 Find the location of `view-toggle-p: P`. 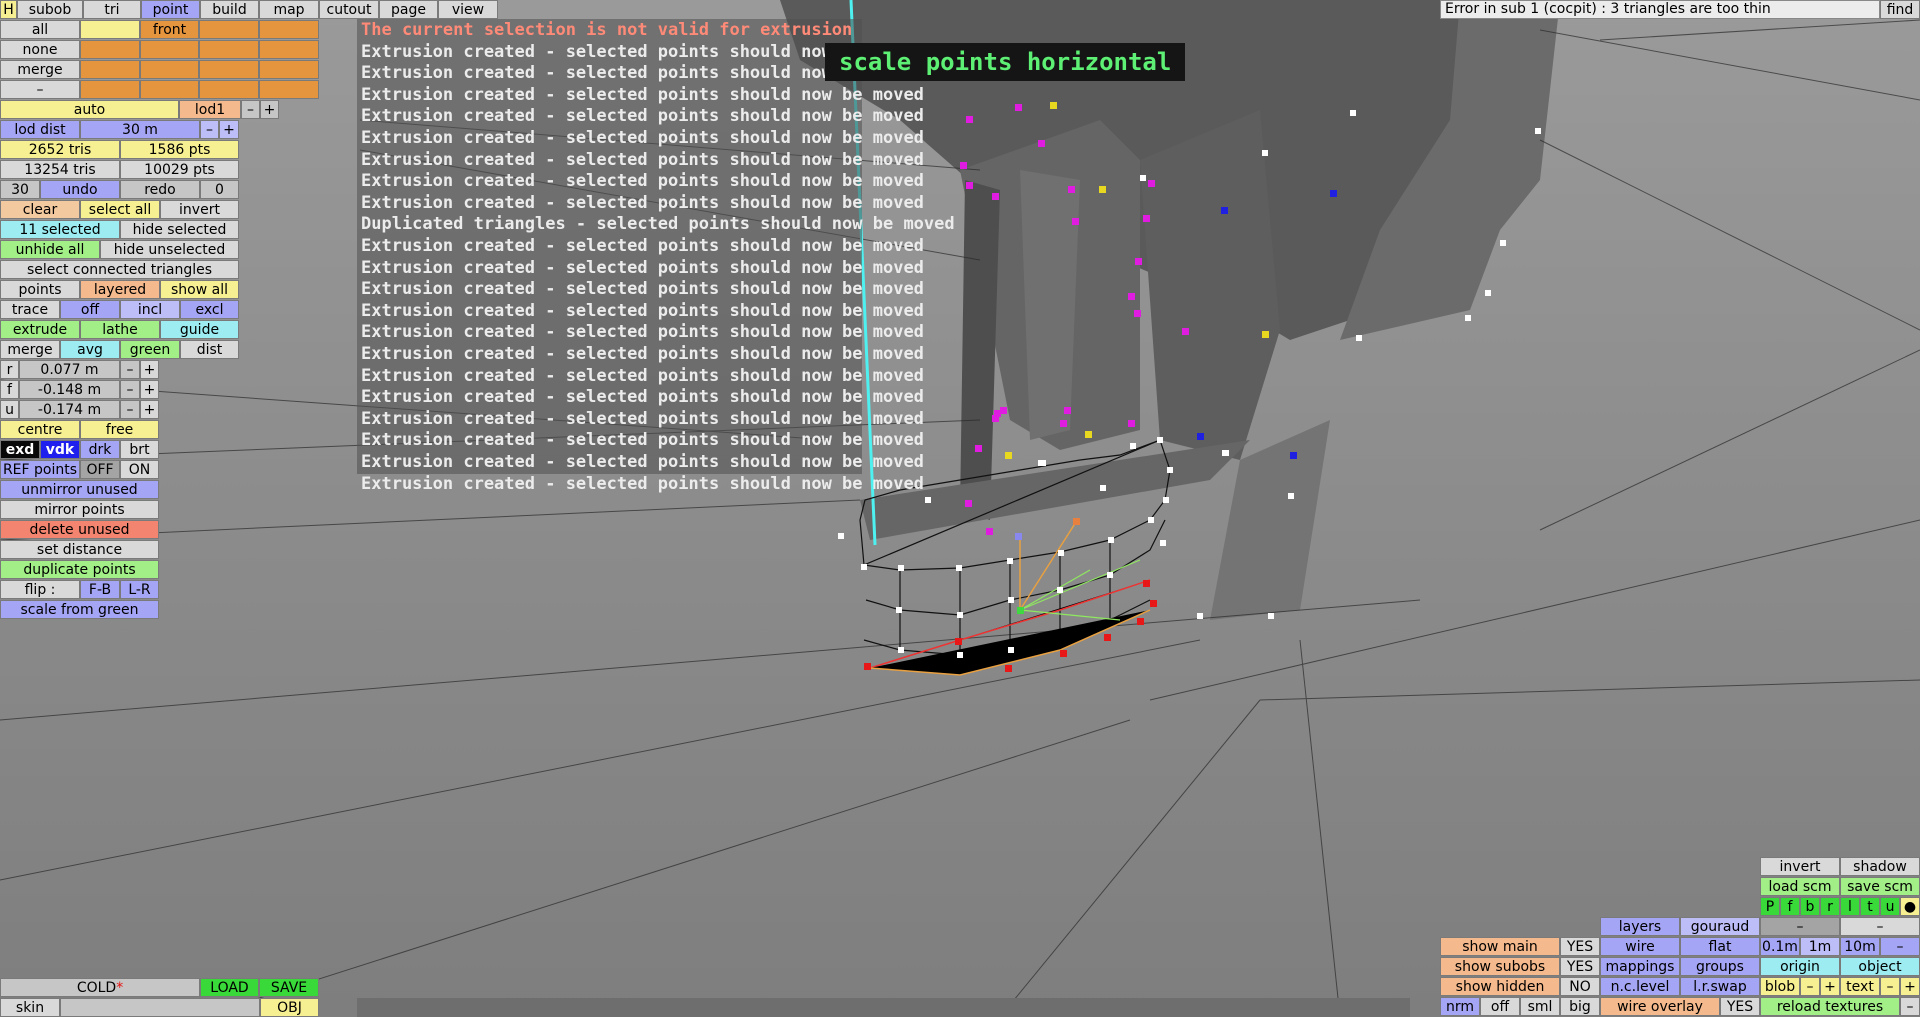

view-toggle-p: P is located at coordinates (1770, 906).